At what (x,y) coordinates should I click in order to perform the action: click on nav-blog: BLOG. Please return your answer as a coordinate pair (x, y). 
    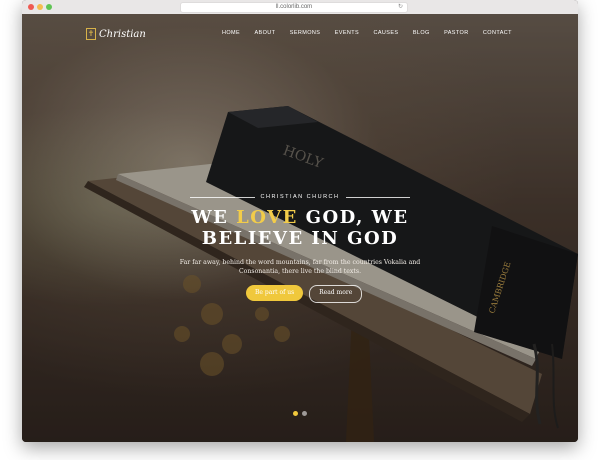
    Looking at the image, I should click on (421, 33).